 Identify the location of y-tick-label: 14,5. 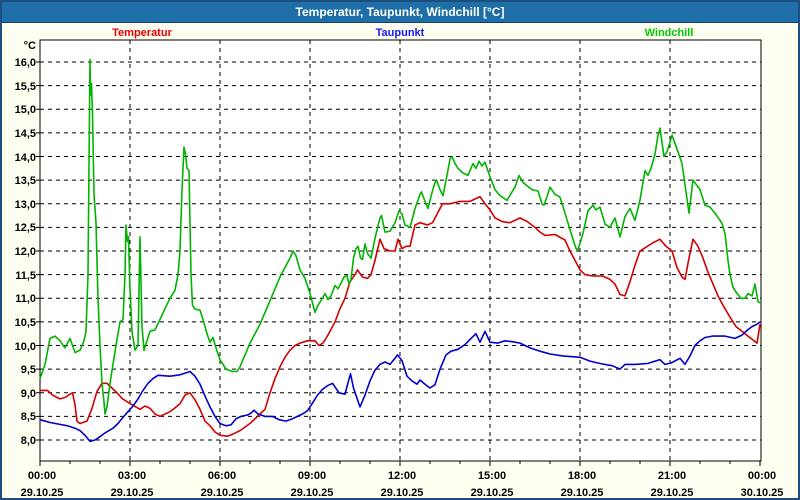
(25, 133).